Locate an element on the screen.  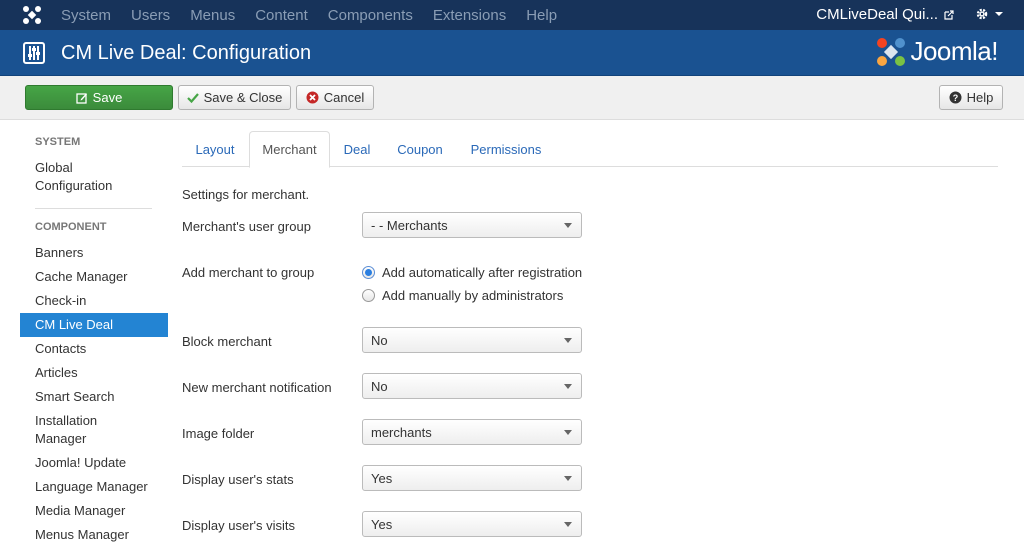
sidebar-item-menus-manager: Menus Manager is located at coordinates (94, 534).